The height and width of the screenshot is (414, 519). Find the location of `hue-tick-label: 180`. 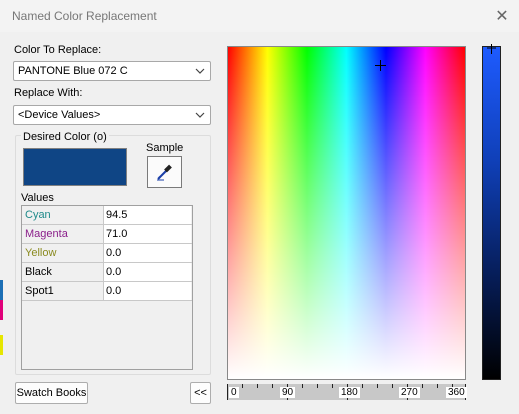

hue-tick-label: 180 is located at coordinates (349, 392).